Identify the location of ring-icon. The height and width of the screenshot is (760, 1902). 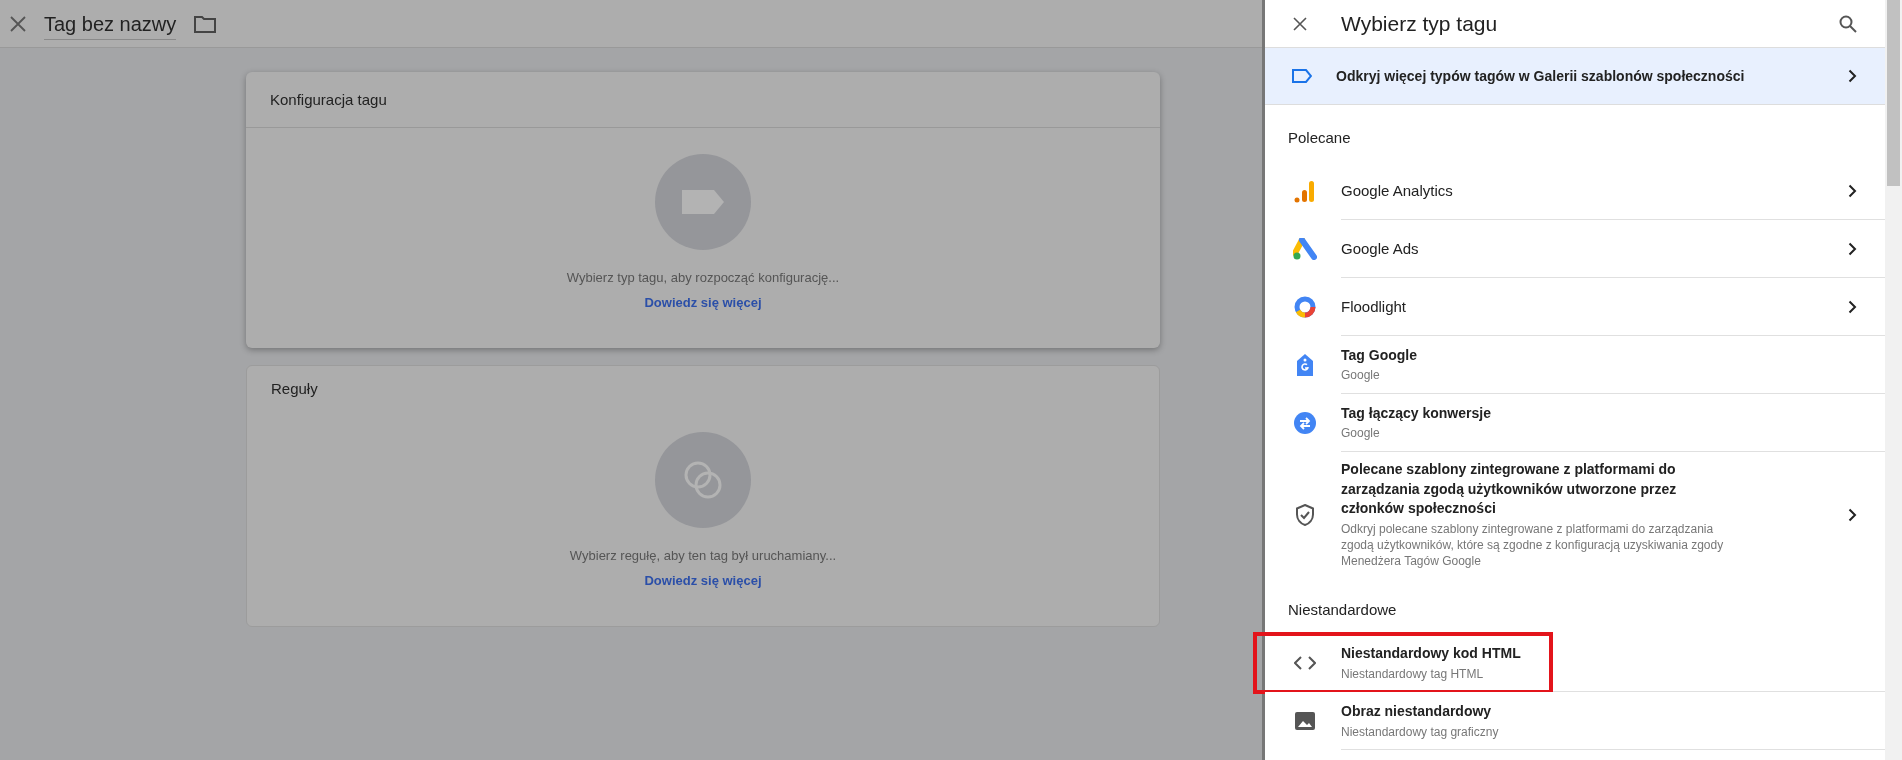
(1305, 307).